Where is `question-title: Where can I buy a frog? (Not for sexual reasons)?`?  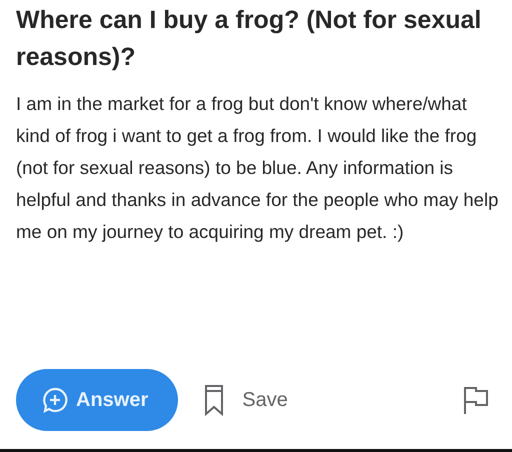 question-title: Where can I buy a frog? (Not for sexual reasons)? is located at coordinates (249, 39).